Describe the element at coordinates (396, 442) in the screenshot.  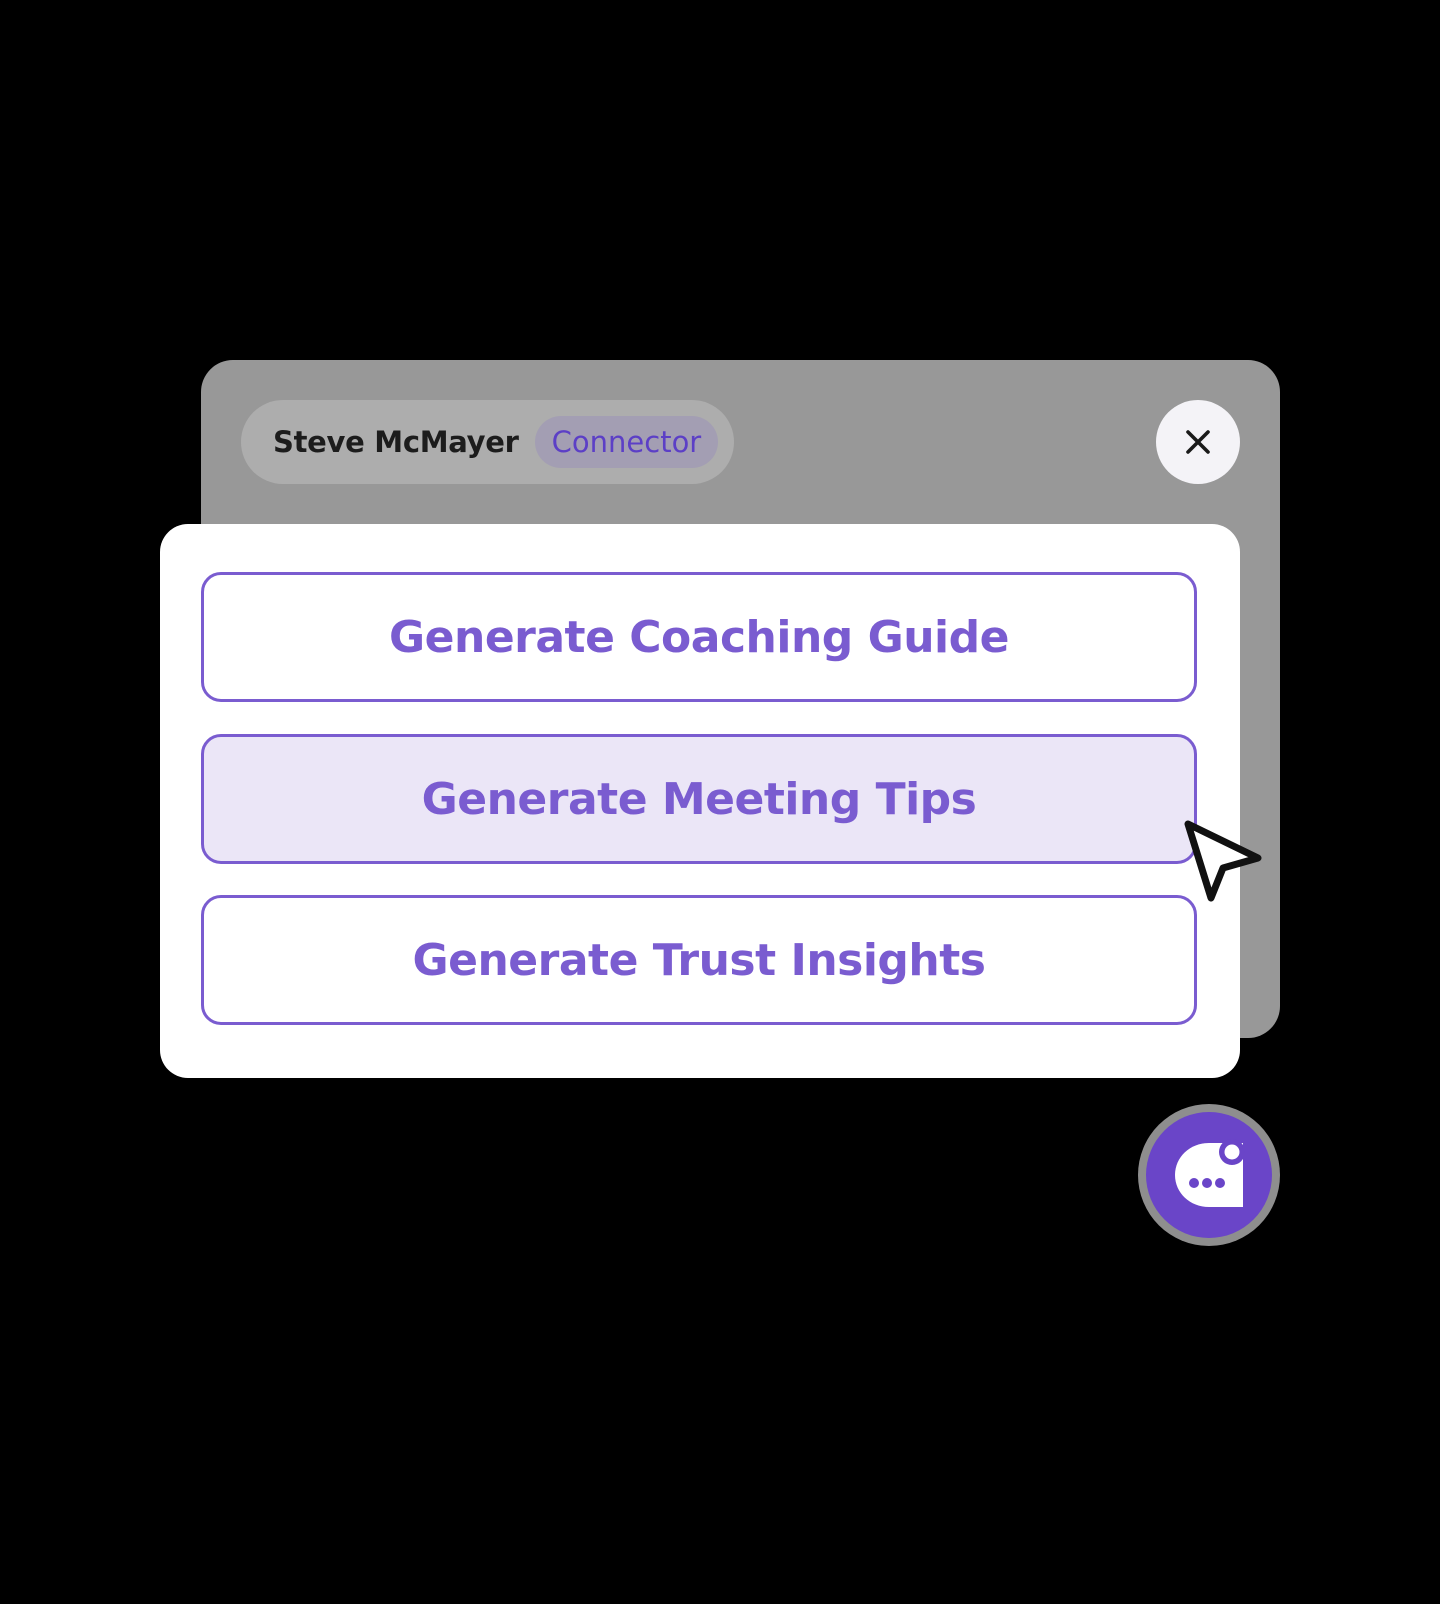
I see `user-name: Steve McMayer` at that location.